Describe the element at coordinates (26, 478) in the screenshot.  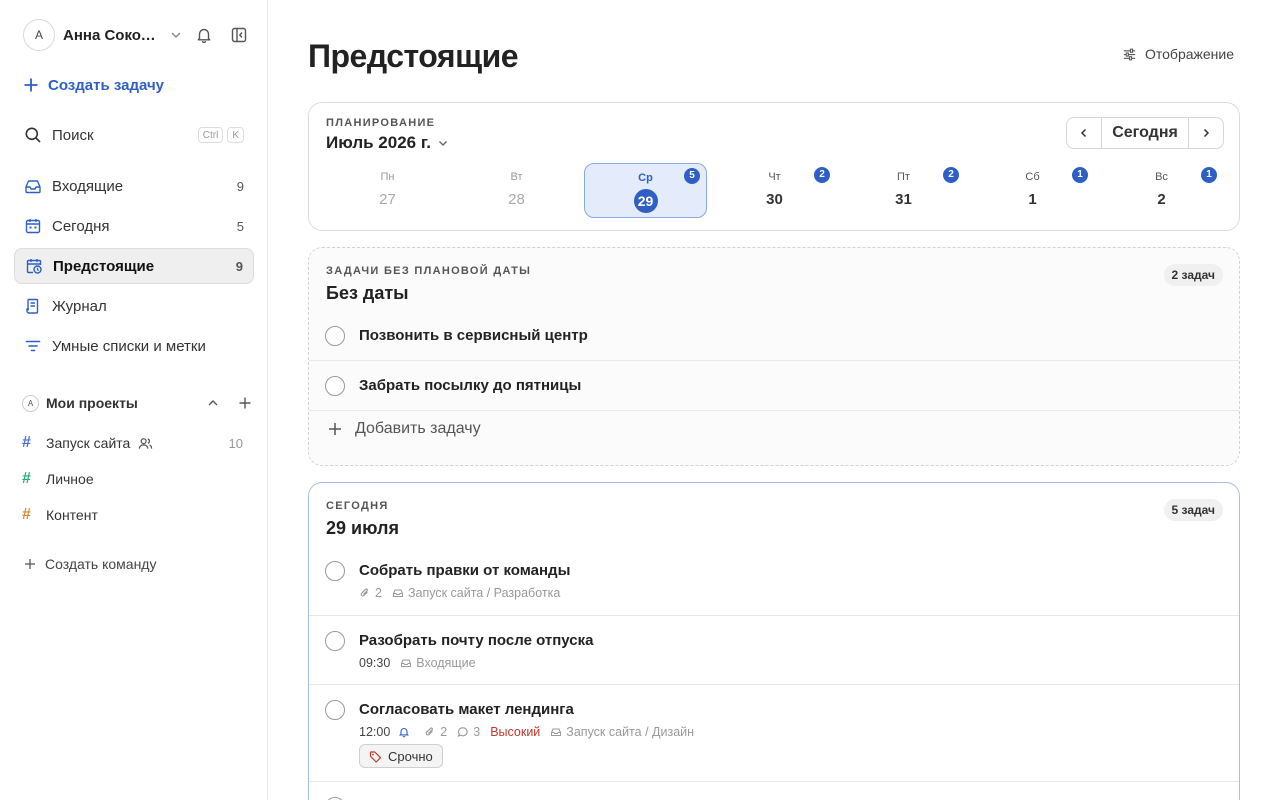
I see `hash-icon: #` at that location.